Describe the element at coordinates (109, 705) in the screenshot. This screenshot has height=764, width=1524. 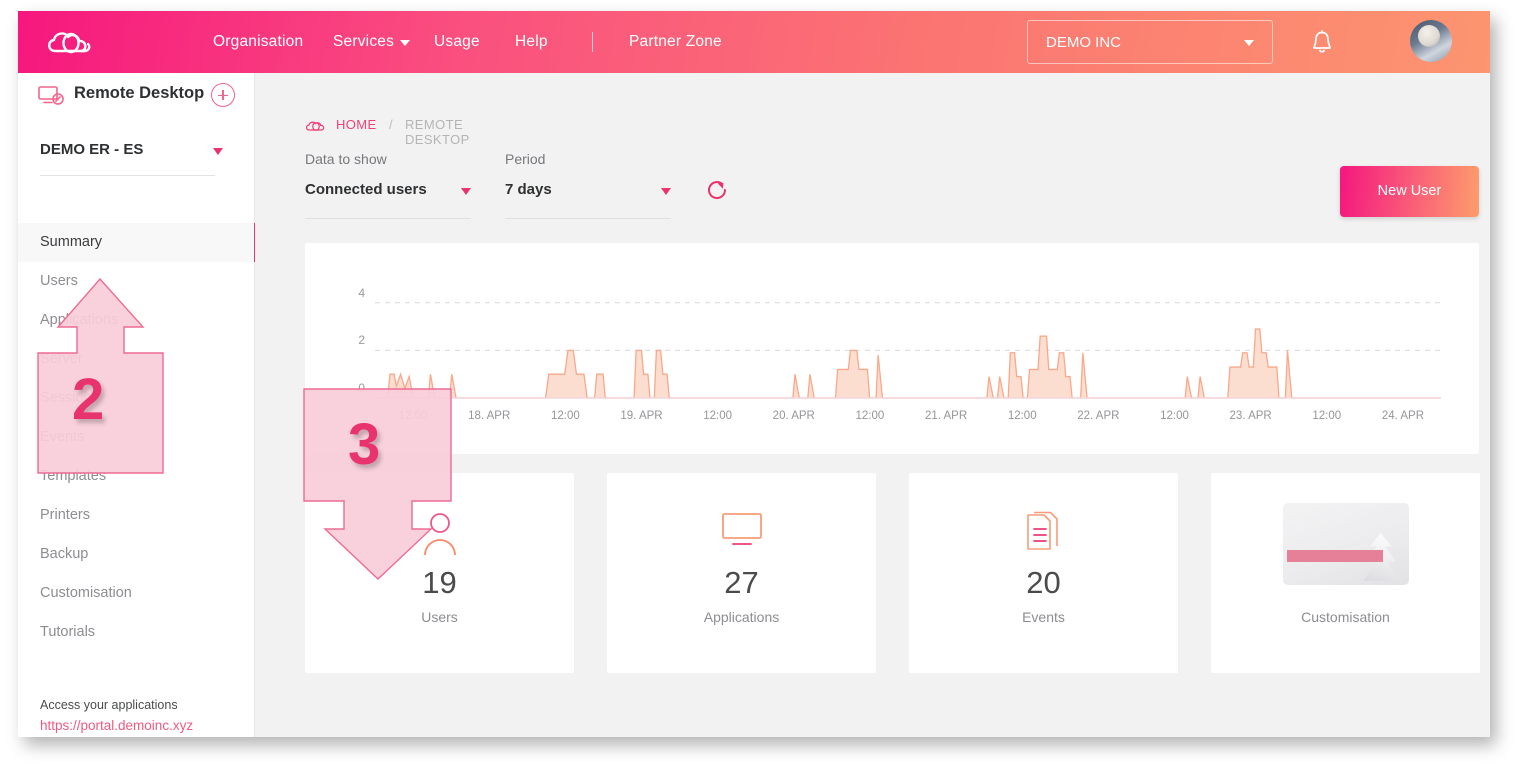
I see `tutorials-caption: Access your applications` at that location.